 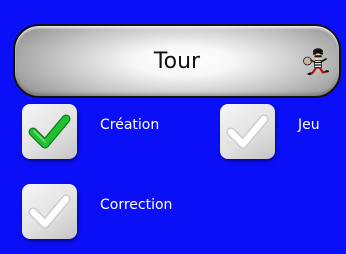 I want to click on creation-checkbox, so click(x=49, y=131).